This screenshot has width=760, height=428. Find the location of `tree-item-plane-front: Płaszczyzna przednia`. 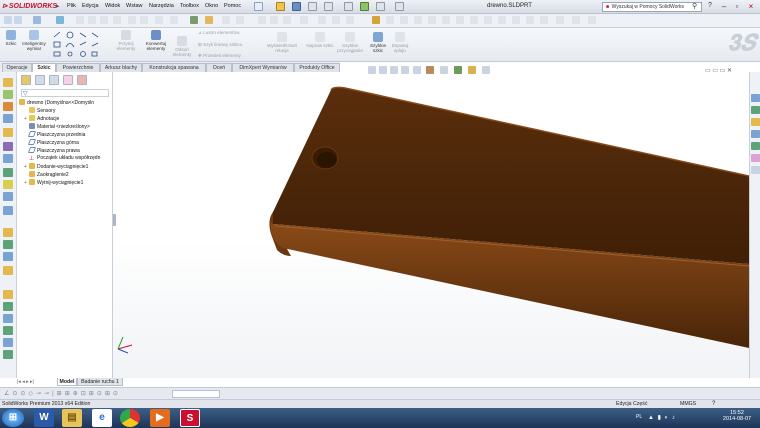

tree-item-plane-front: Płaszczyzna przednia is located at coordinates (54, 134).